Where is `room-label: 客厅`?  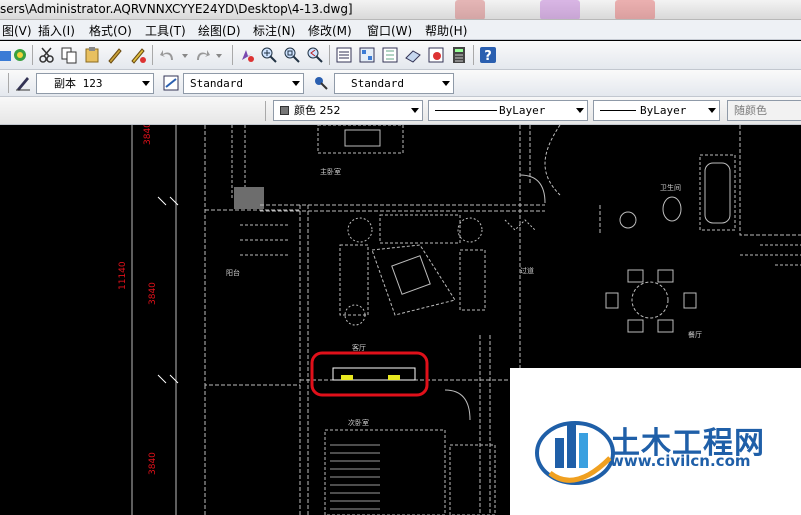
room-label: 客厅 is located at coordinates (359, 347).